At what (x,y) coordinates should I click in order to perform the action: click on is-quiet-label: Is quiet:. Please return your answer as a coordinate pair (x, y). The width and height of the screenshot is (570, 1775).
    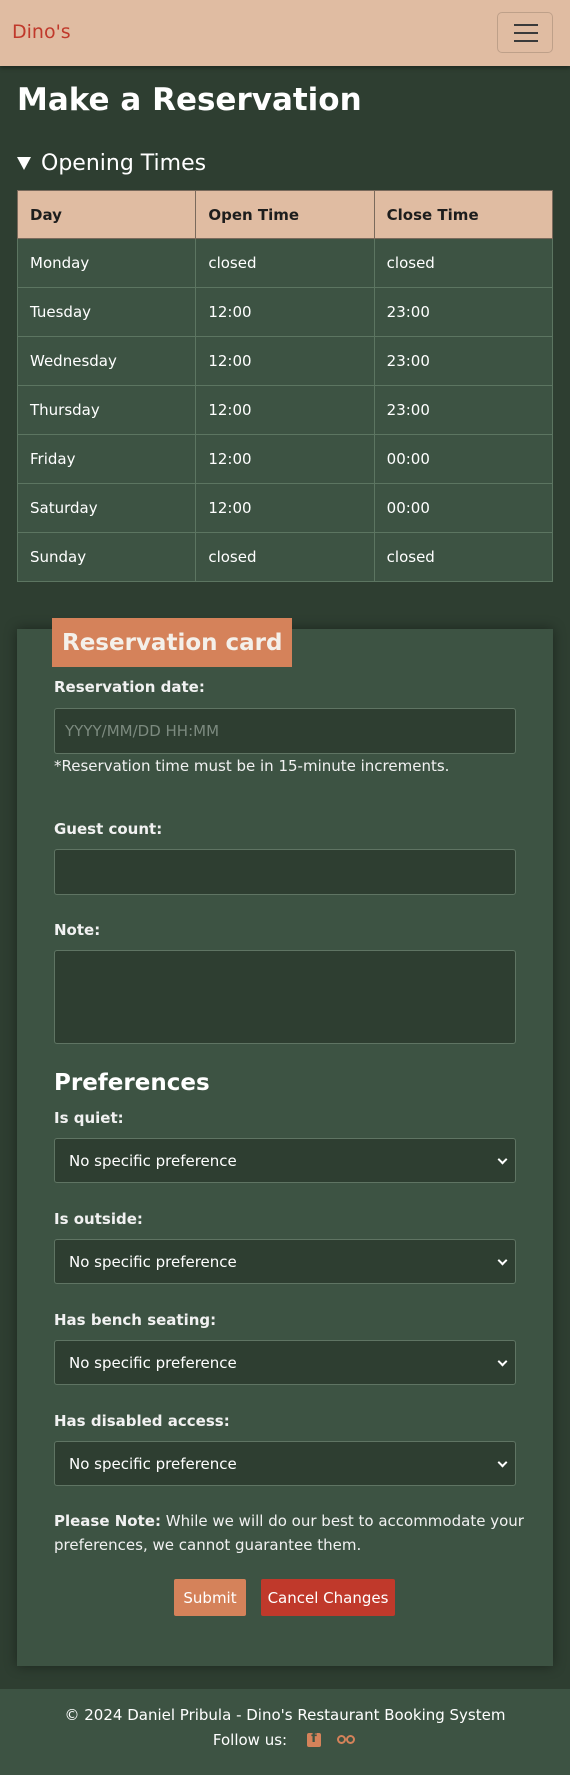
    Looking at the image, I should click on (89, 1118).